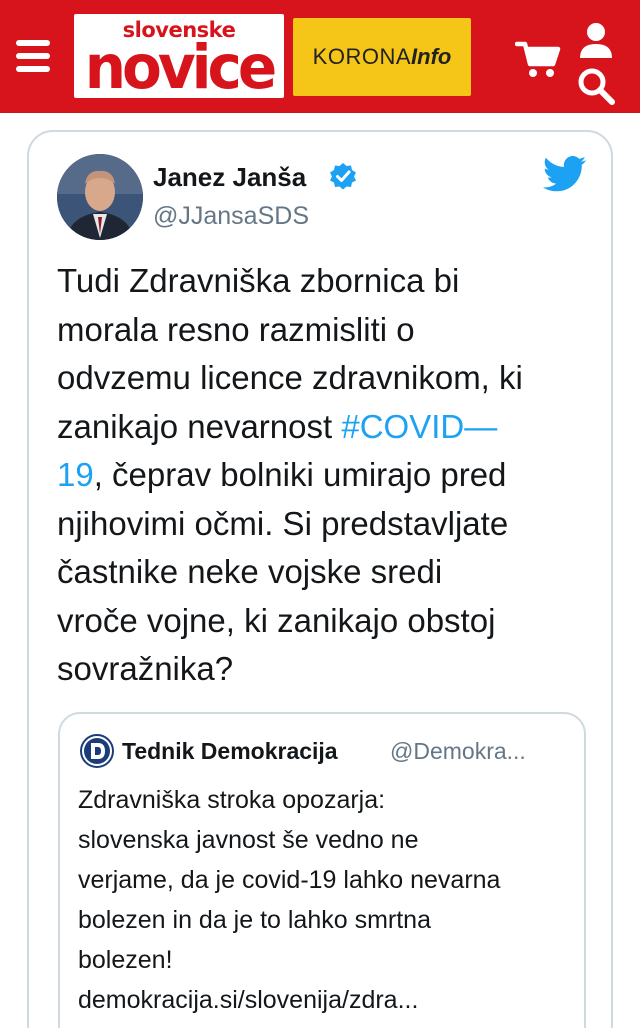 This screenshot has height=1028, width=640. What do you see at coordinates (229, 177) in the screenshot?
I see `author-name: Janez Janša` at bounding box center [229, 177].